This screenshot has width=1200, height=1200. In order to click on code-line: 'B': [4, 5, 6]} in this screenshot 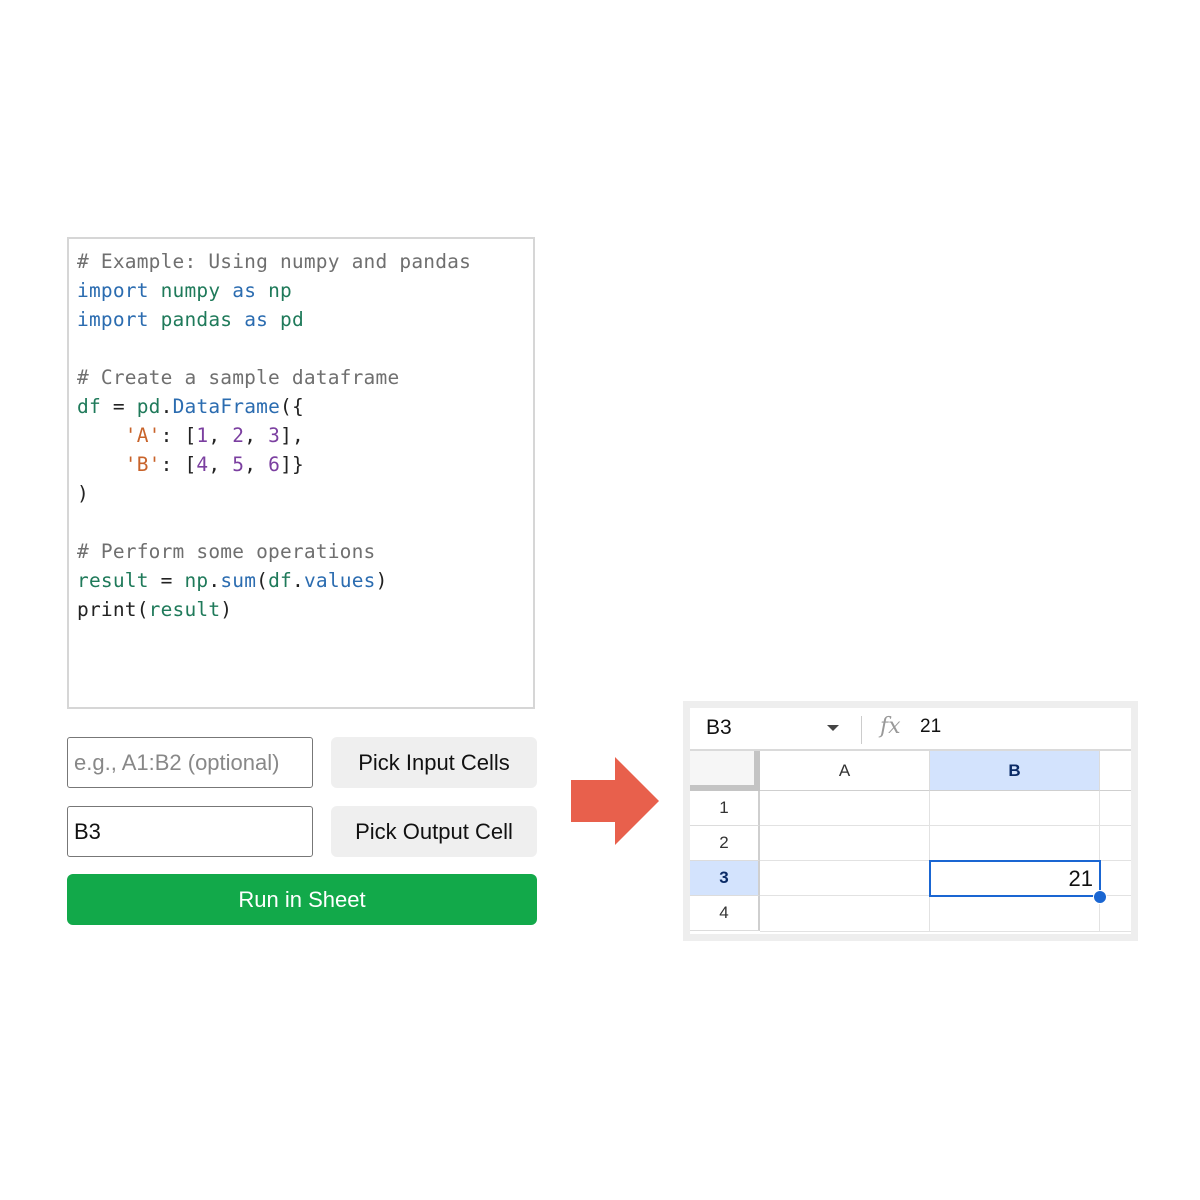, I will do `click(301, 464)`.